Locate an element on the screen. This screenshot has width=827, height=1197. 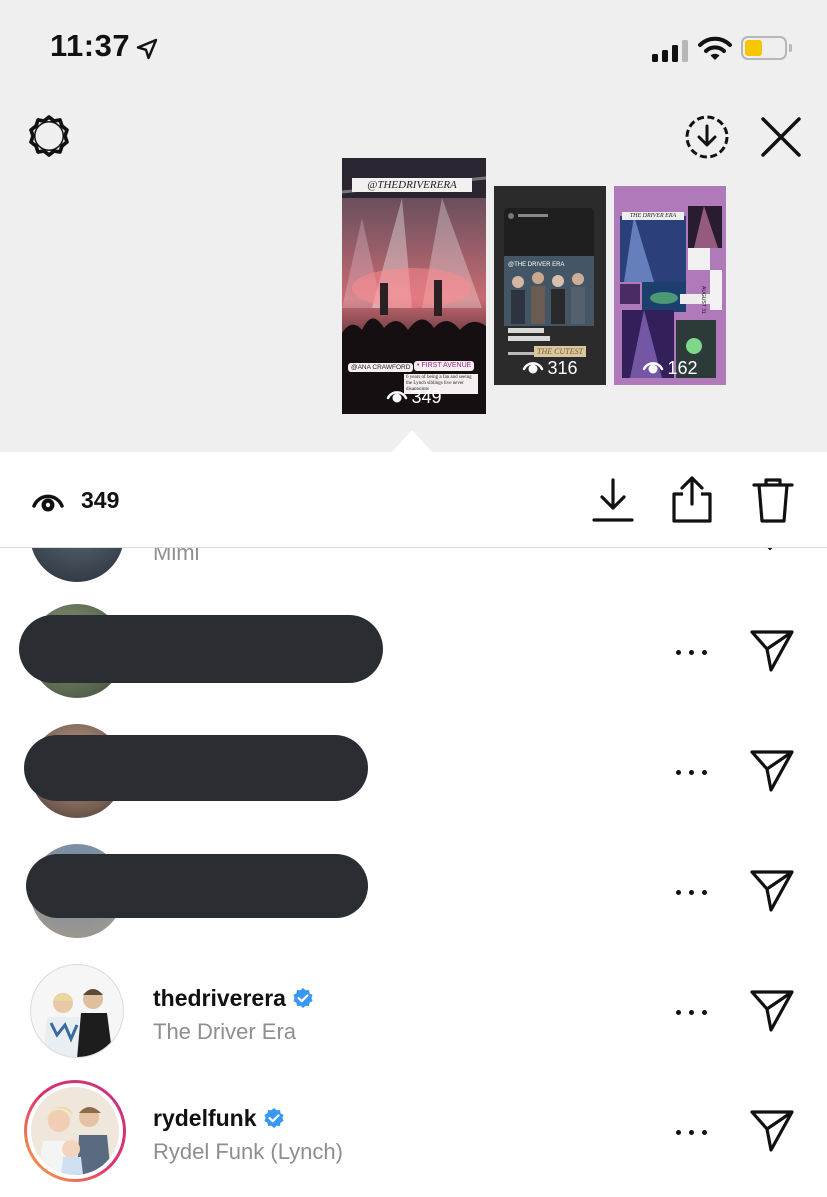
clock: 11:37 is located at coordinates (90, 45).